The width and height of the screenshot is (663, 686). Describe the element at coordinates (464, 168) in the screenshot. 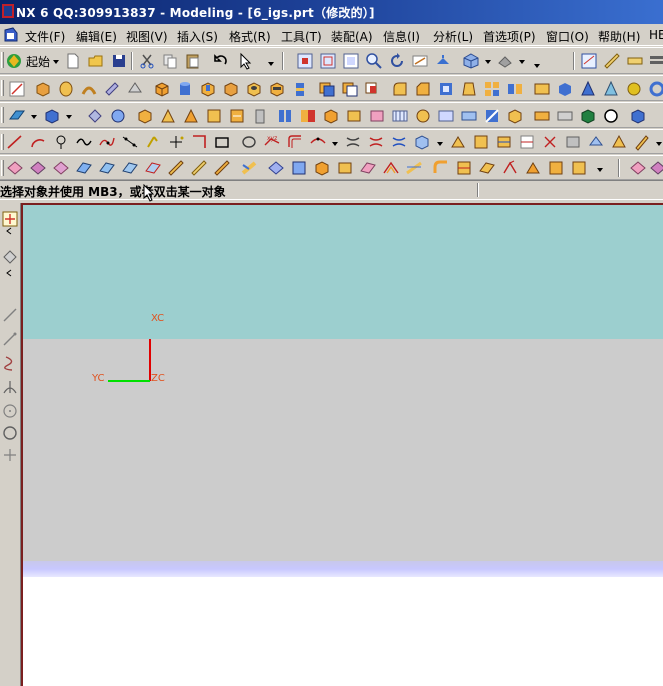

I see `soft-blend-icon` at that location.